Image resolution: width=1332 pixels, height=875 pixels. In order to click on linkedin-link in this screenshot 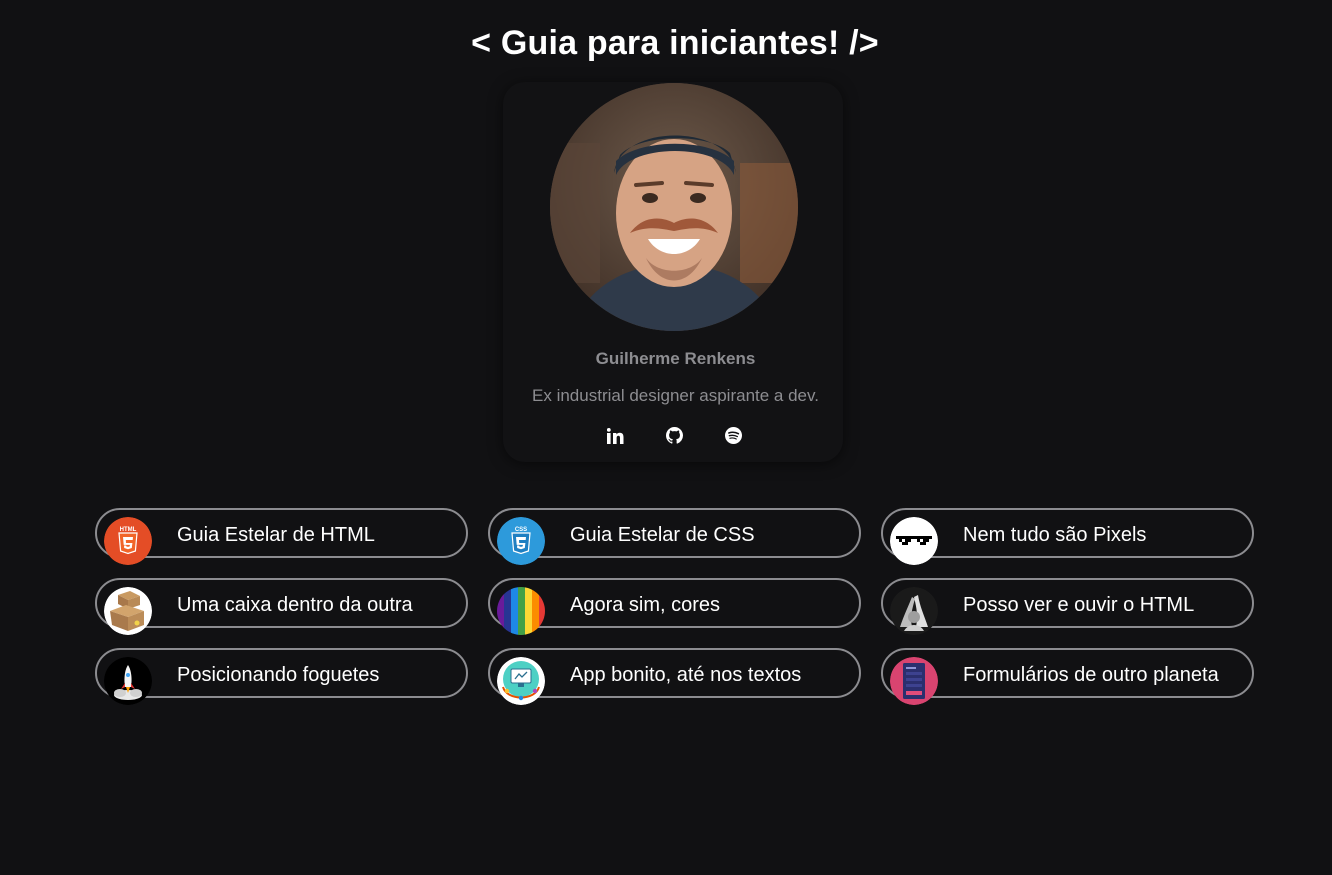, I will do `click(615, 438)`.